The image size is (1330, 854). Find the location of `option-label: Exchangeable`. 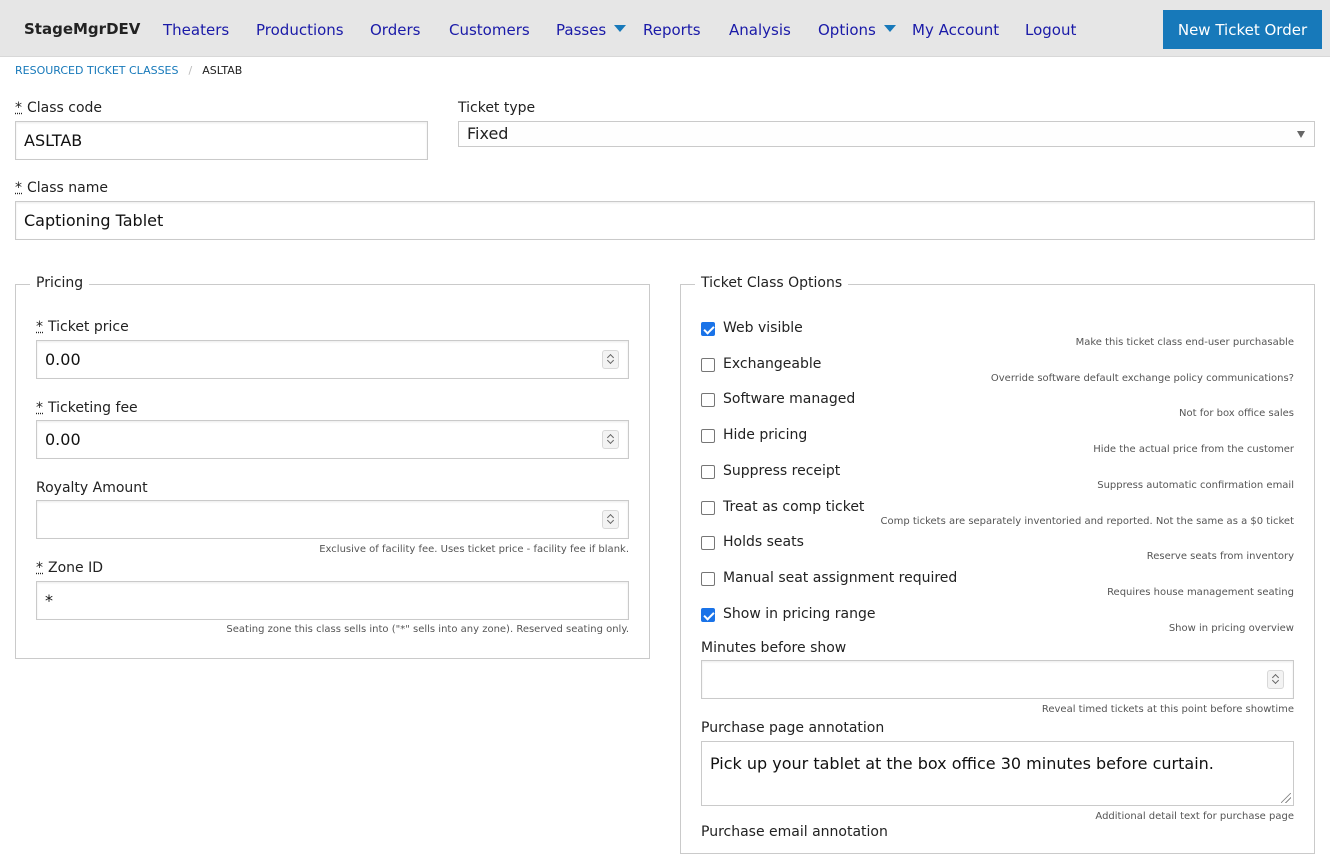

option-label: Exchangeable is located at coordinates (772, 364).